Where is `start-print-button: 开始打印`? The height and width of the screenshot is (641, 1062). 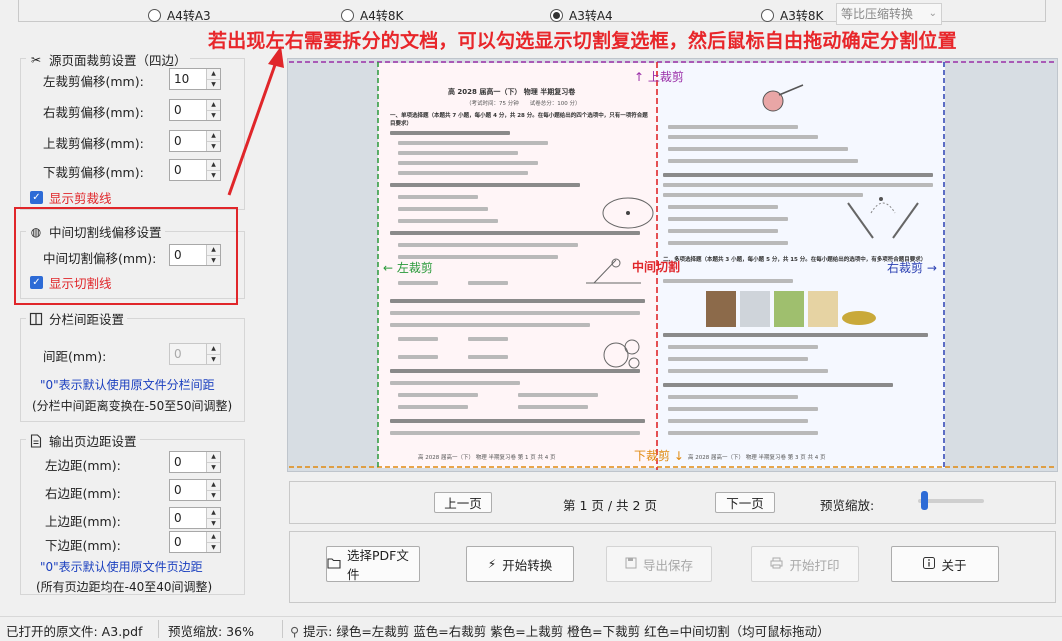 start-print-button: 开始打印 is located at coordinates (805, 564).